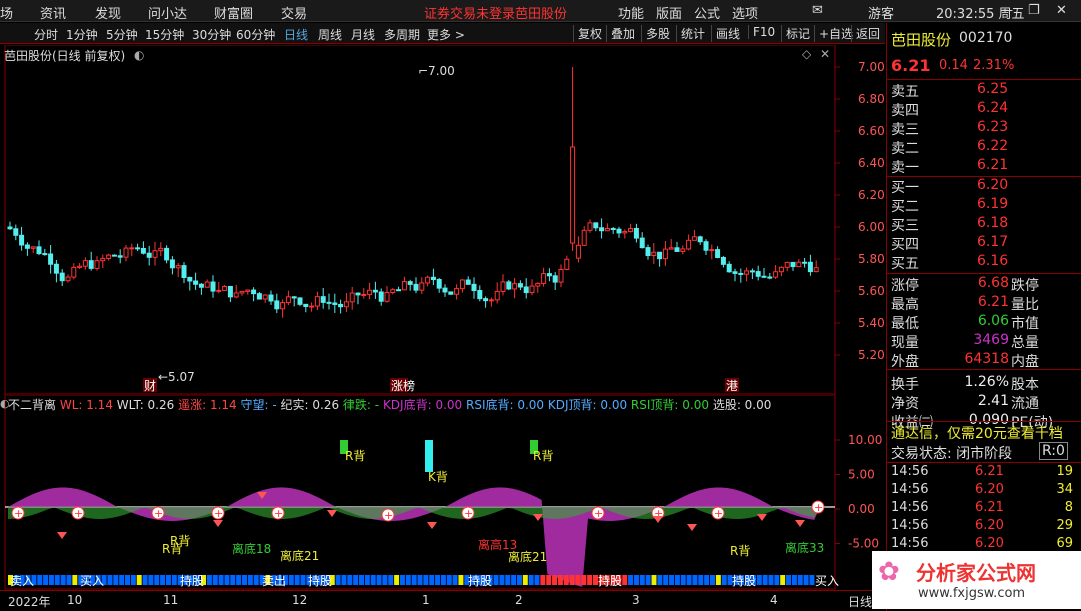  What do you see at coordinates (296, 34) in the screenshot?
I see `period-tab: 日线` at bounding box center [296, 34].